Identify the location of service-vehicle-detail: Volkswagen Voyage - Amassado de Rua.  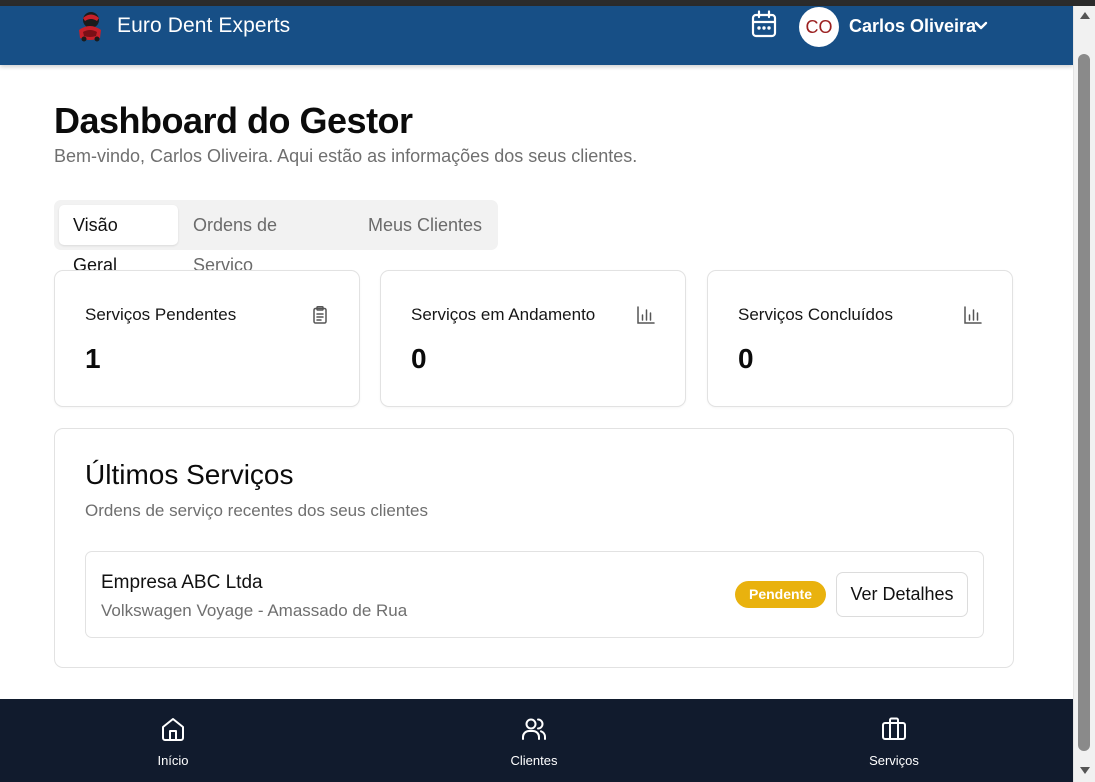
(254, 610).